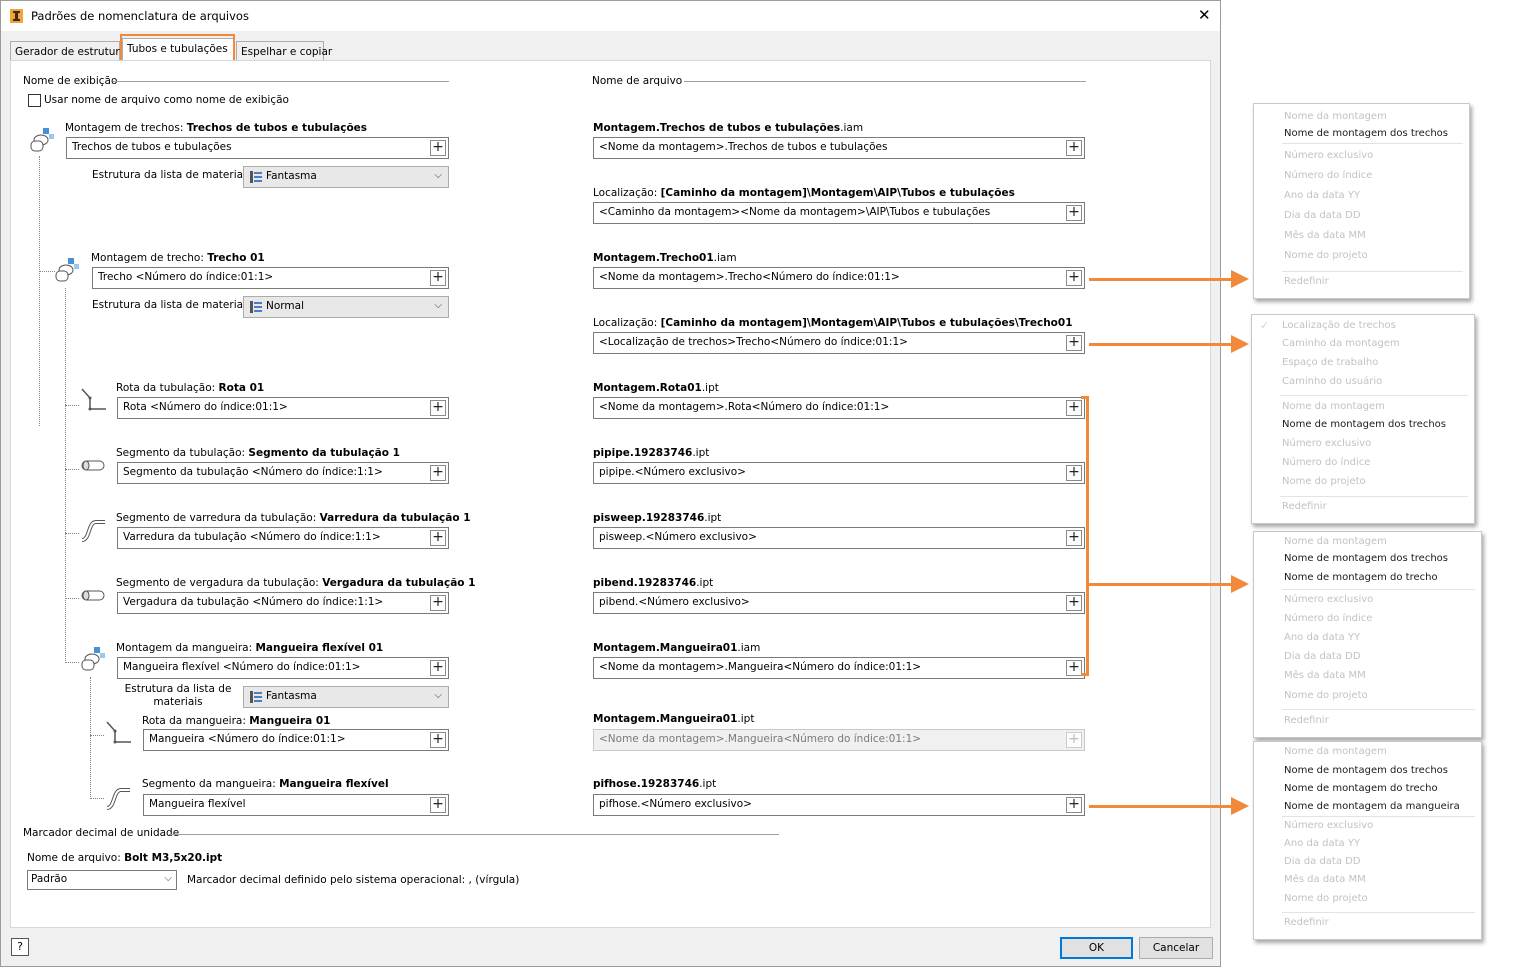 This screenshot has height=967, width=1538. What do you see at coordinates (1204, 15) in the screenshot?
I see `close-icon: ✕` at bounding box center [1204, 15].